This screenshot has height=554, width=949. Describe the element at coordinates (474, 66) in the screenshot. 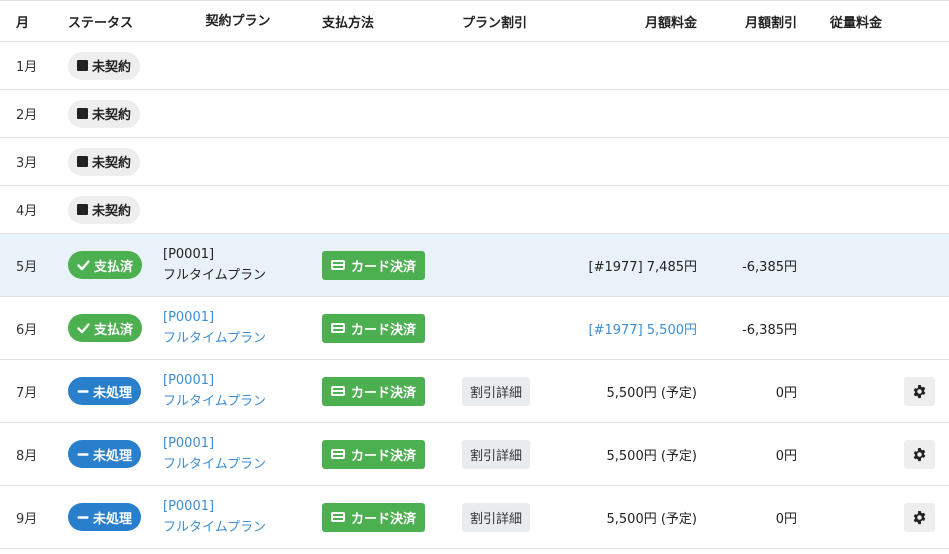

I see `table-row: 1月 未契約` at that location.